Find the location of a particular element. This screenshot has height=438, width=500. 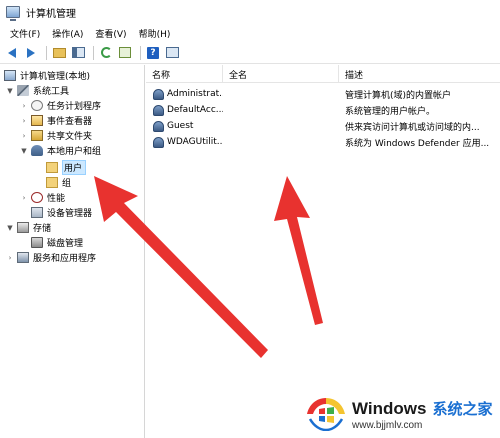

tree-item-groups: 组 is located at coordinates (58, 182).